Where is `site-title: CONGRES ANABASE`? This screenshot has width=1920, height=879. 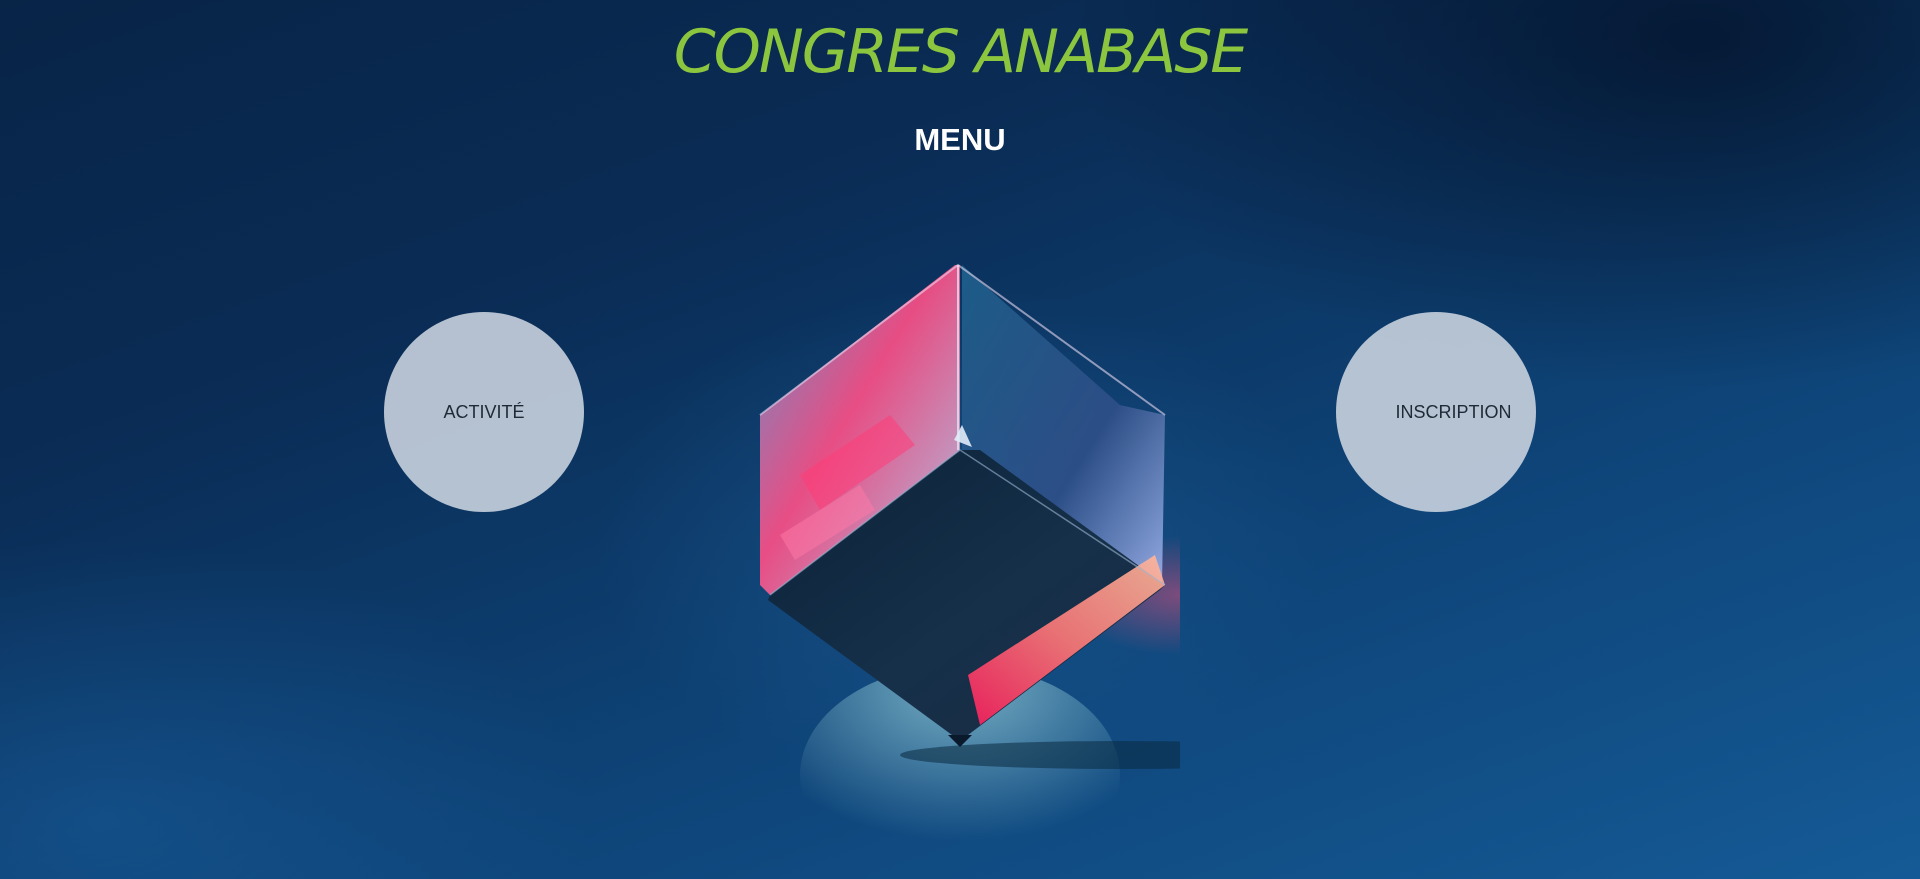
site-title: CONGRES ANABASE is located at coordinates (960, 52).